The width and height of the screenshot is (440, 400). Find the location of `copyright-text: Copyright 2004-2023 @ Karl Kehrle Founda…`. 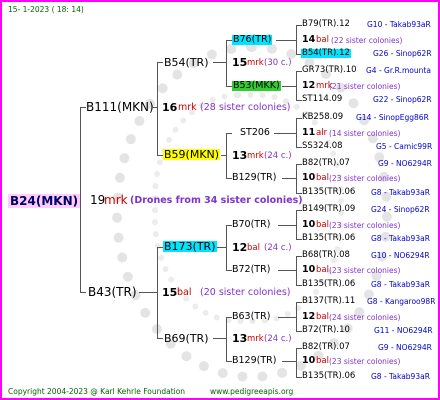

copyright-text: Copyright 2004-2023 @ Karl Kehrle Founda… is located at coordinates (97, 391).